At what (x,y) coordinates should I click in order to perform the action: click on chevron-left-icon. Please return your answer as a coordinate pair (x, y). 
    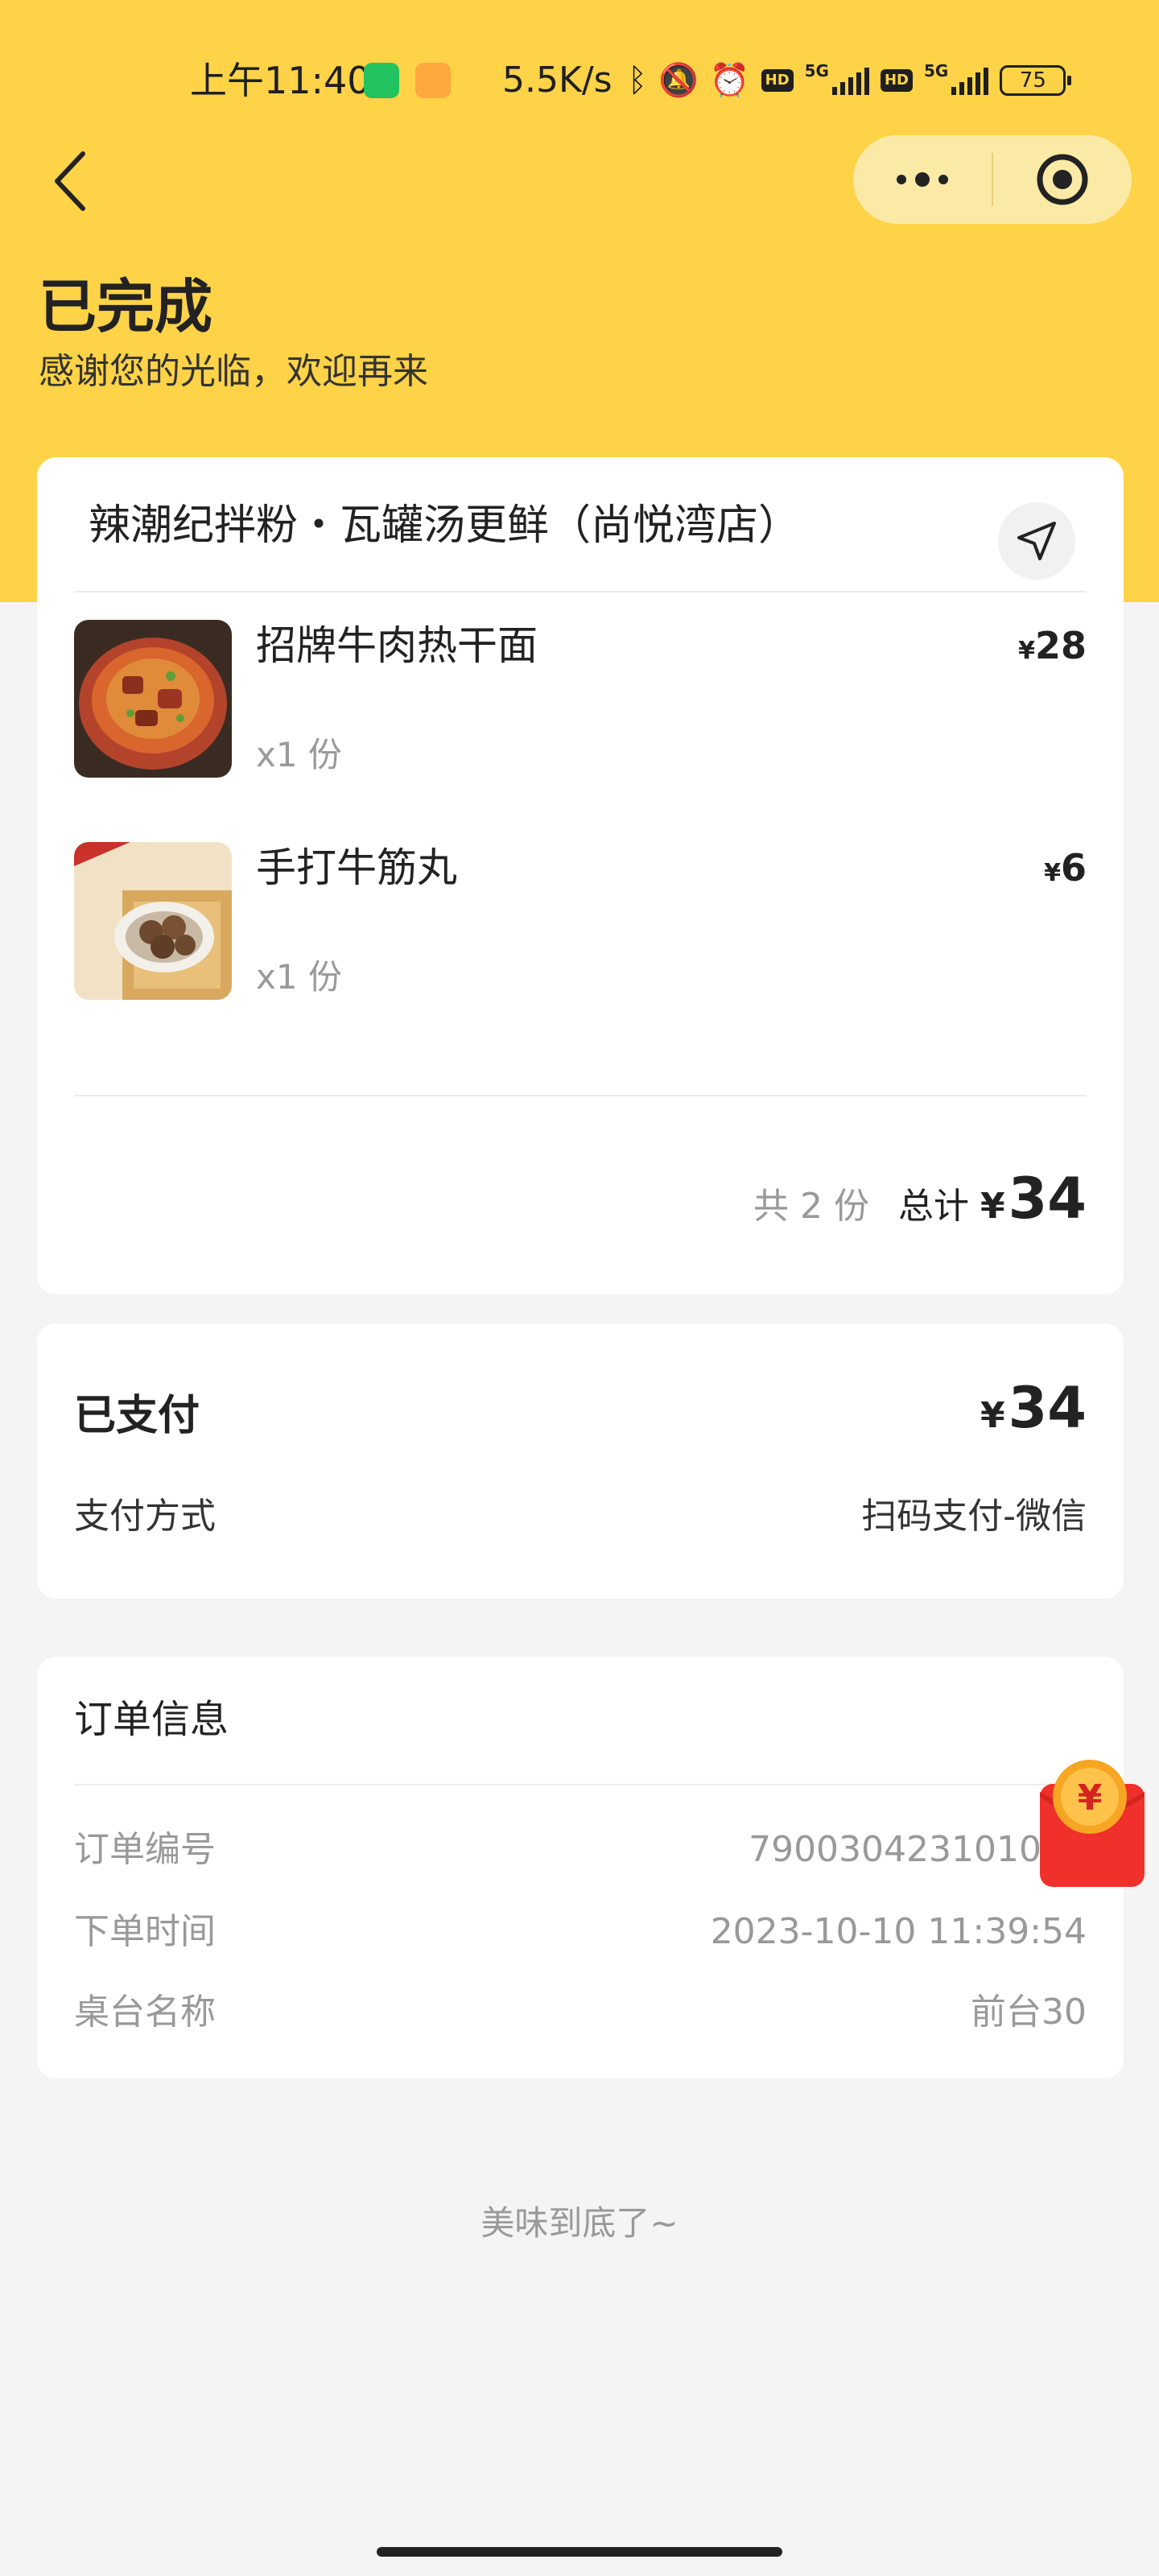
    Looking at the image, I should click on (70, 181).